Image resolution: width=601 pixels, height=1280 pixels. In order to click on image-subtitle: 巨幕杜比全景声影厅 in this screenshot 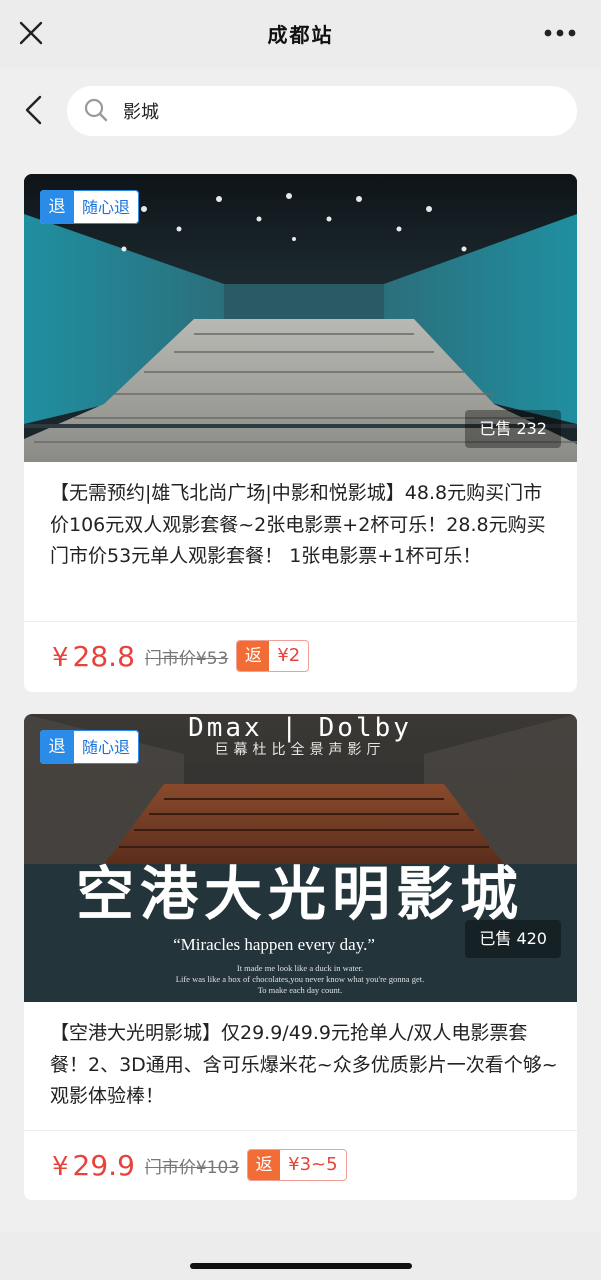, I will do `click(300, 749)`.